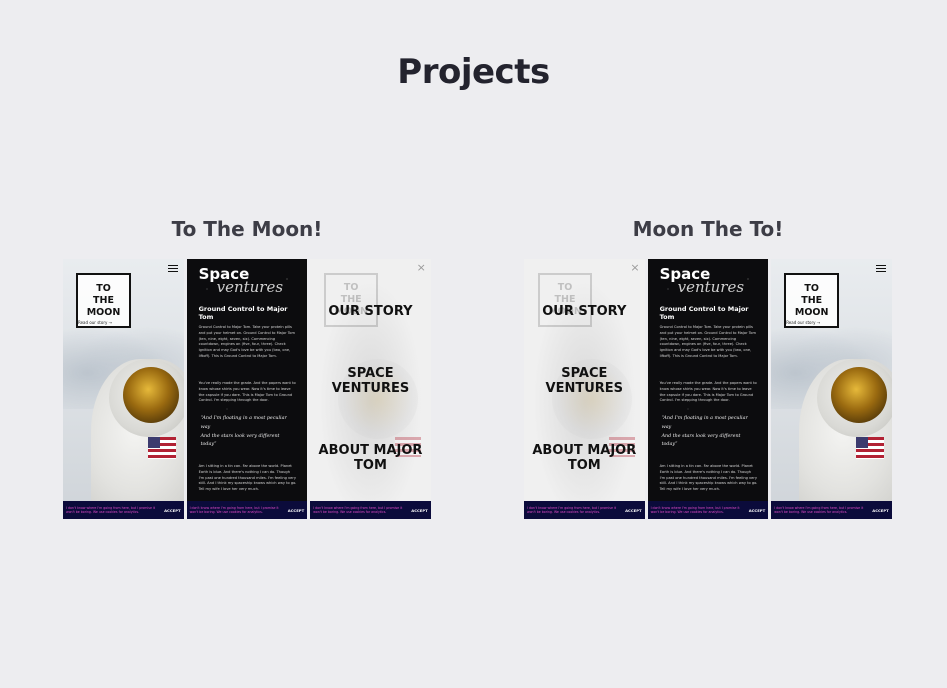 This screenshot has width=947, height=688. I want to click on page-title: Projects, so click(473, 72).